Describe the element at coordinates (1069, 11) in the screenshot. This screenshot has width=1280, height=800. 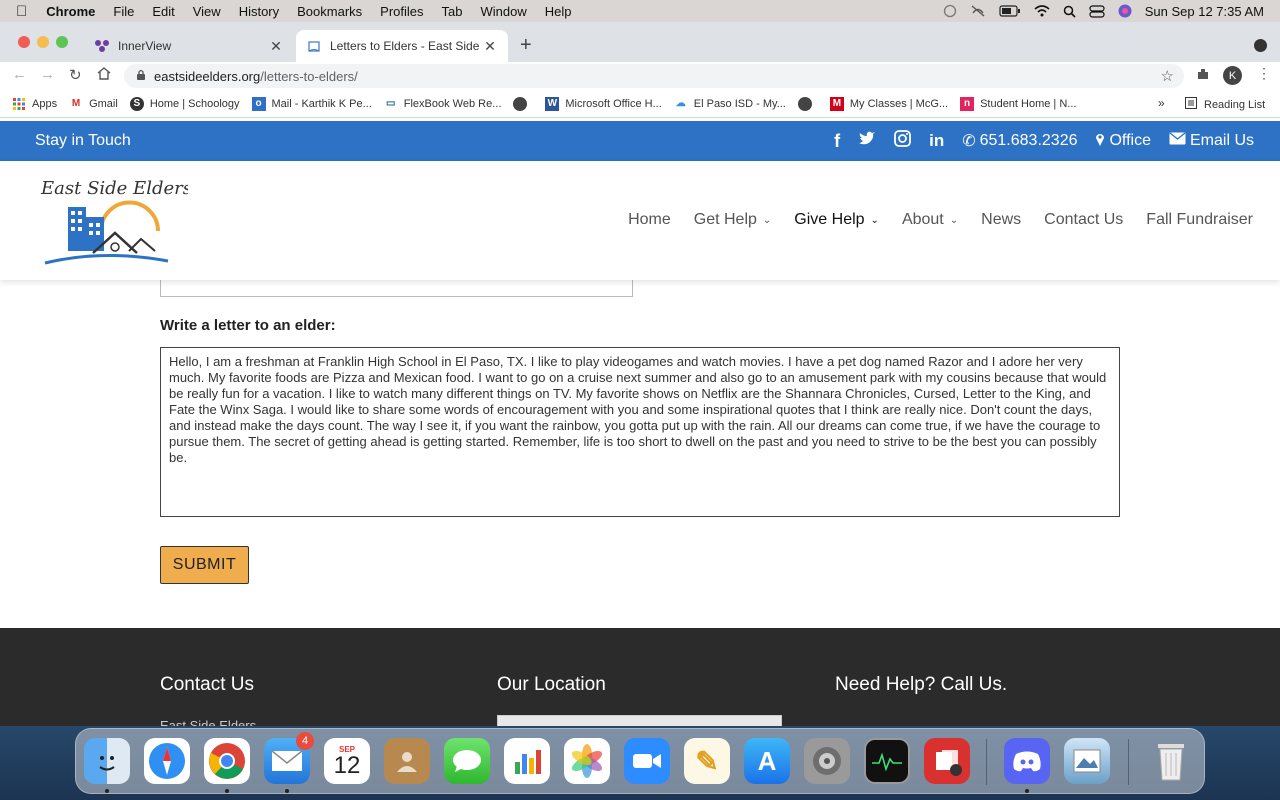
I see `spotlight-search-icon` at that location.